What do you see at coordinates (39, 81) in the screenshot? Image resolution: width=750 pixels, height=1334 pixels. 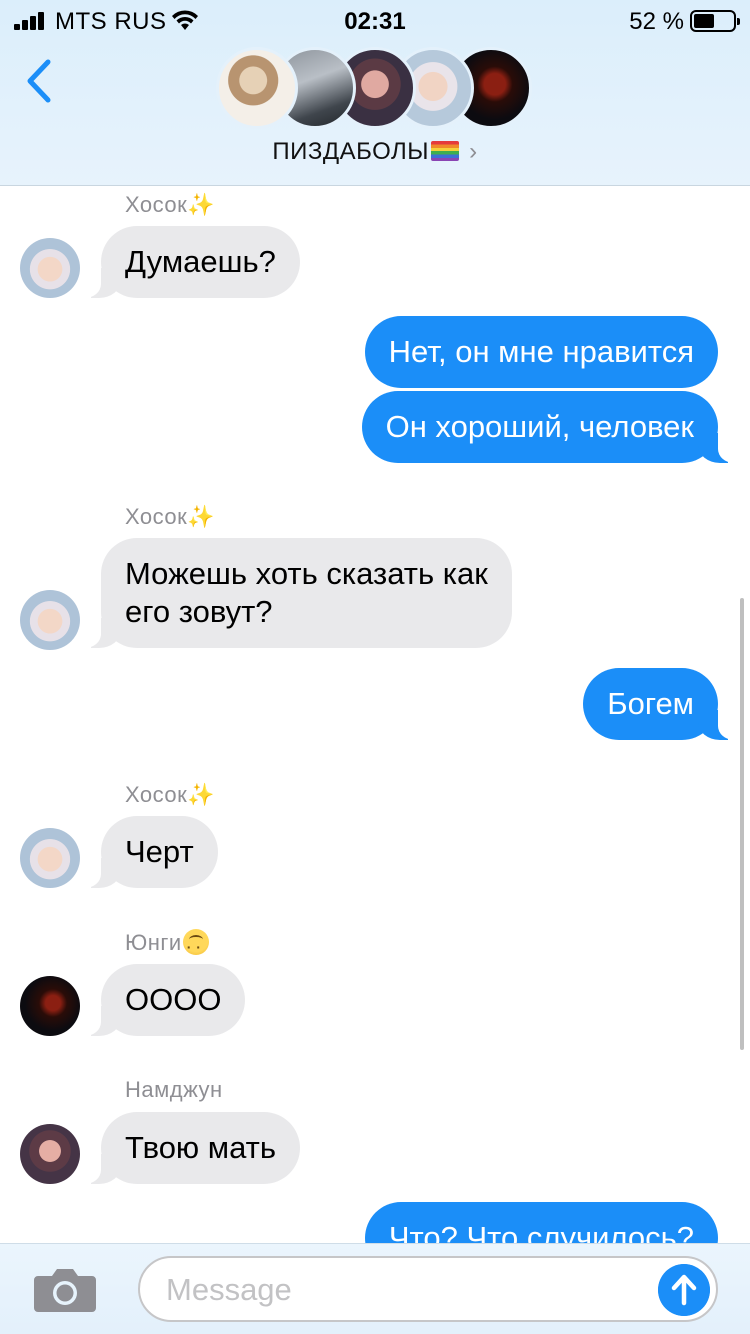 I see `chevron-left-icon` at bounding box center [39, 81].